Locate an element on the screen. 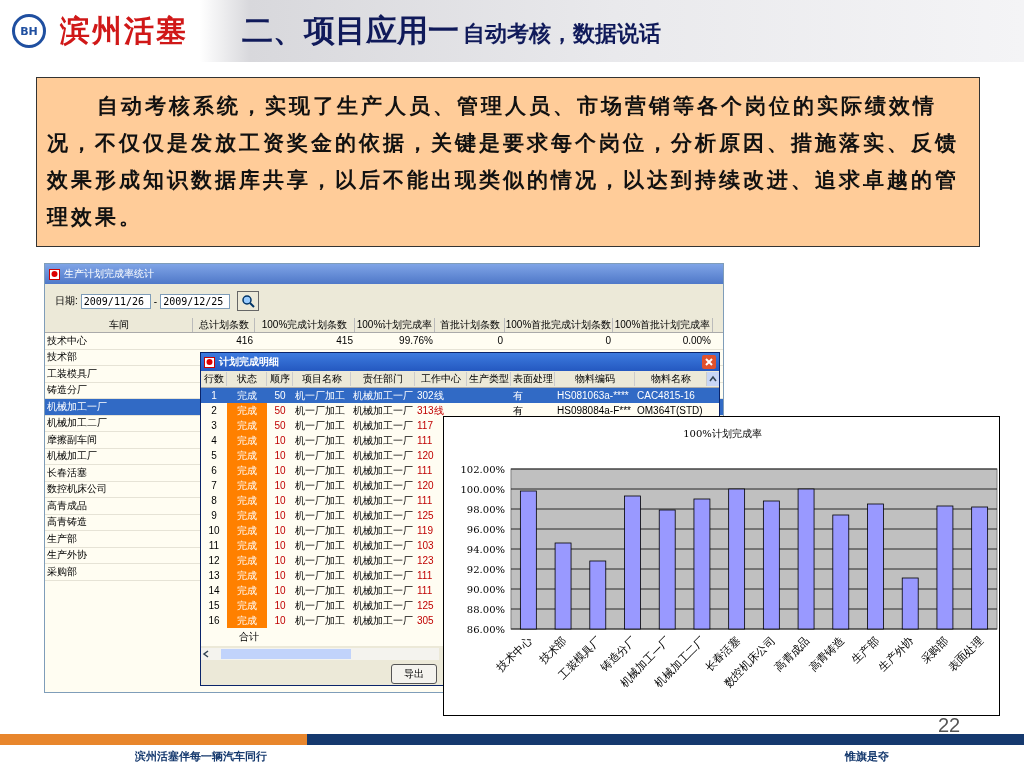 The width and height of the screenshot is (1024, 768). table-cell-text: 6 is located at coordinates (214, 471).